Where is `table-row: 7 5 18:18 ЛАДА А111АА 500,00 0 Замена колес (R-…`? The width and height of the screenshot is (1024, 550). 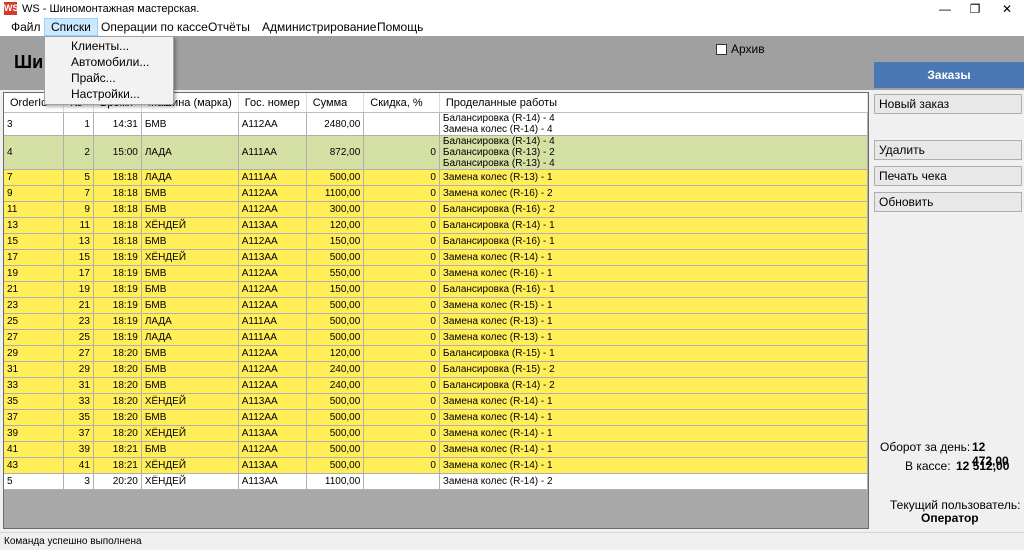 table-row: 7 5 18:18 ЛАДА А111АА 500,00 0 Замена колес (R-… is located at coordinates (436, 177).